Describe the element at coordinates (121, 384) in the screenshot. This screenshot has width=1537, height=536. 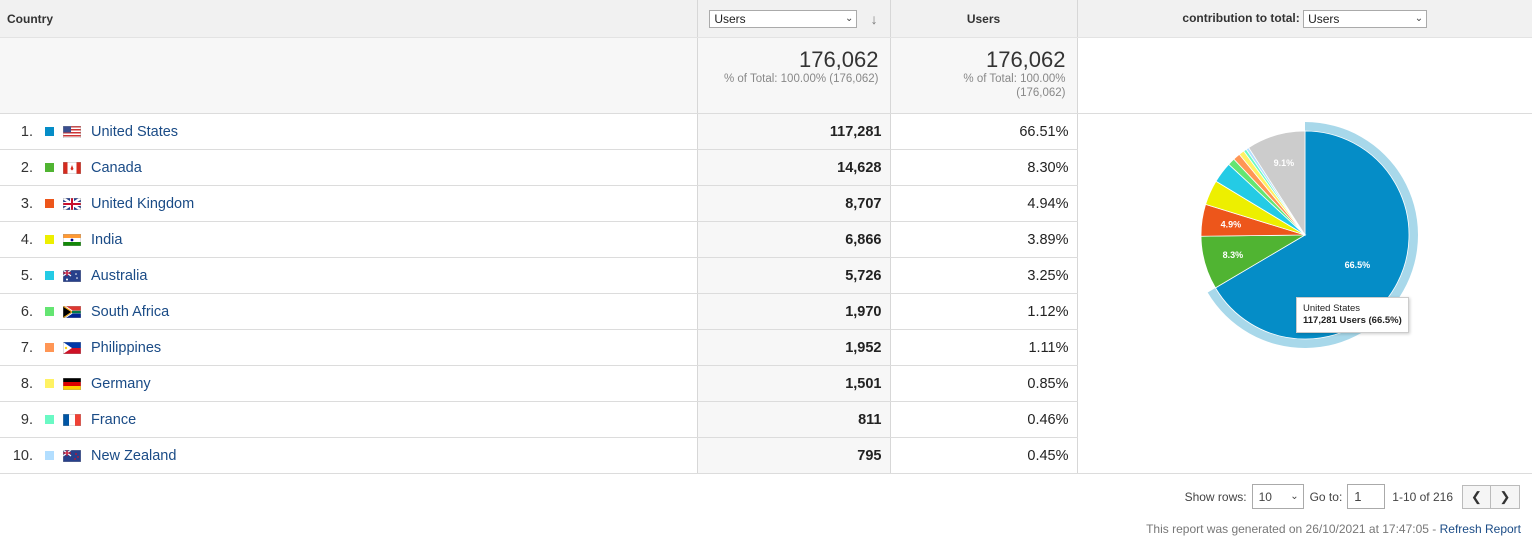
I see `country-link: Germany` at that location.